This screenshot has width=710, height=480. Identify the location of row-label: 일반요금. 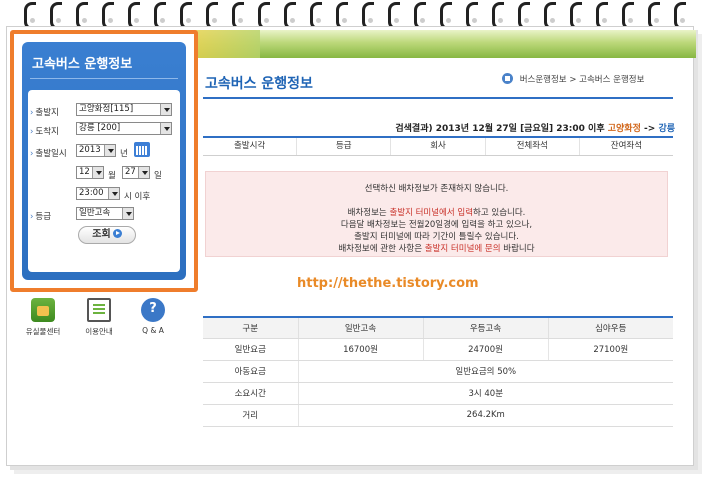
(251, 349).